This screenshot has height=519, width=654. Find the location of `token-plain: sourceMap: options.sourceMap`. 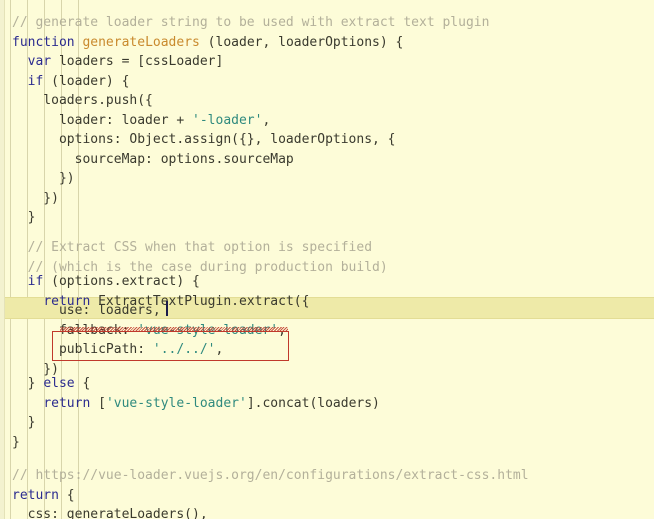

token-plain: sourceMap: options.sourceMap is located at coordinates (153, 159).